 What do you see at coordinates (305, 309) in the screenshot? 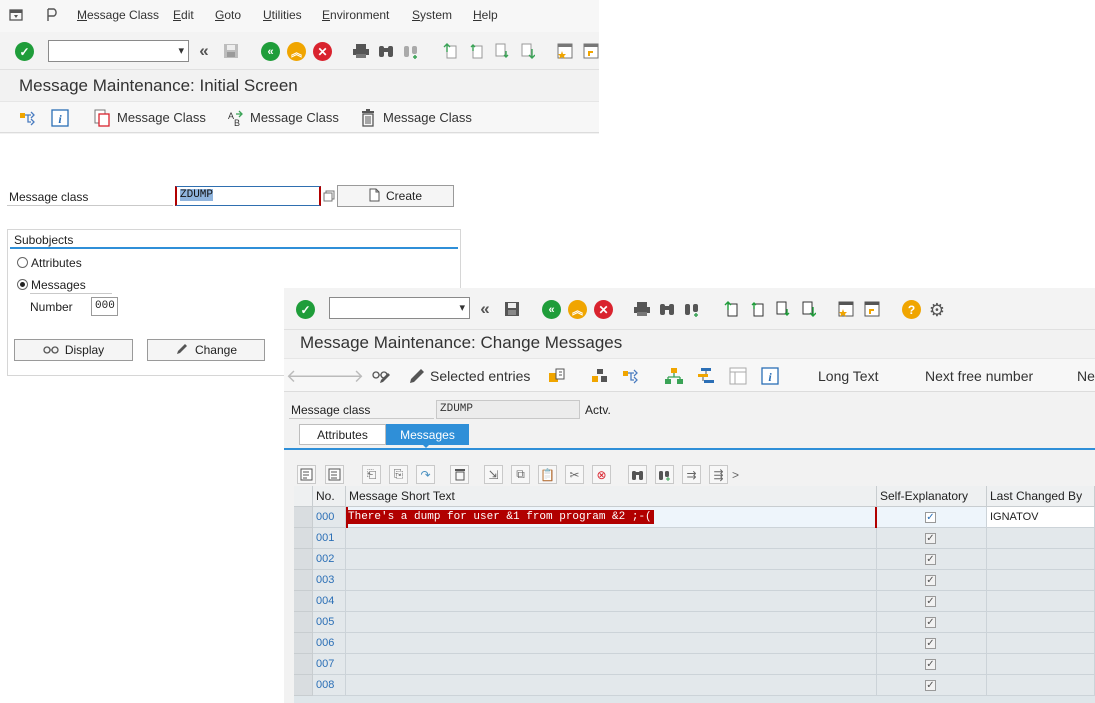
I see `enter-check-icon-2: ✓` at bounding box center [305, 309].